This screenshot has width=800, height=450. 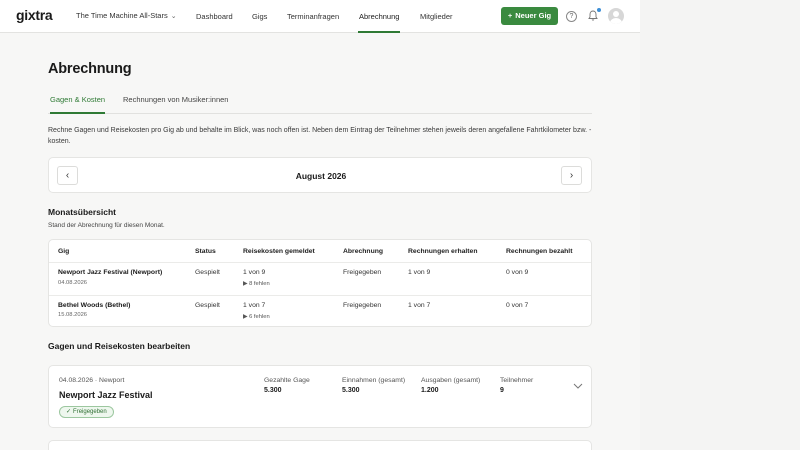 What do you see at coordinates (430, 390) in the screenshot?
I see `expenses-value: 1.200` at bounding box center [430, 390].